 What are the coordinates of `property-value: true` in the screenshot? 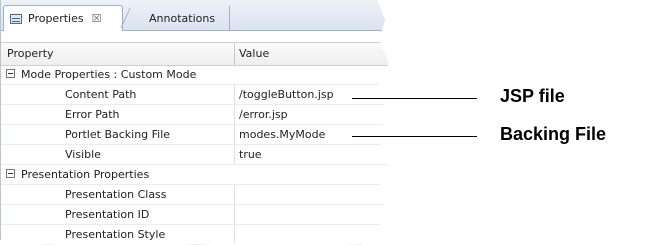 It's located at (250, 154).